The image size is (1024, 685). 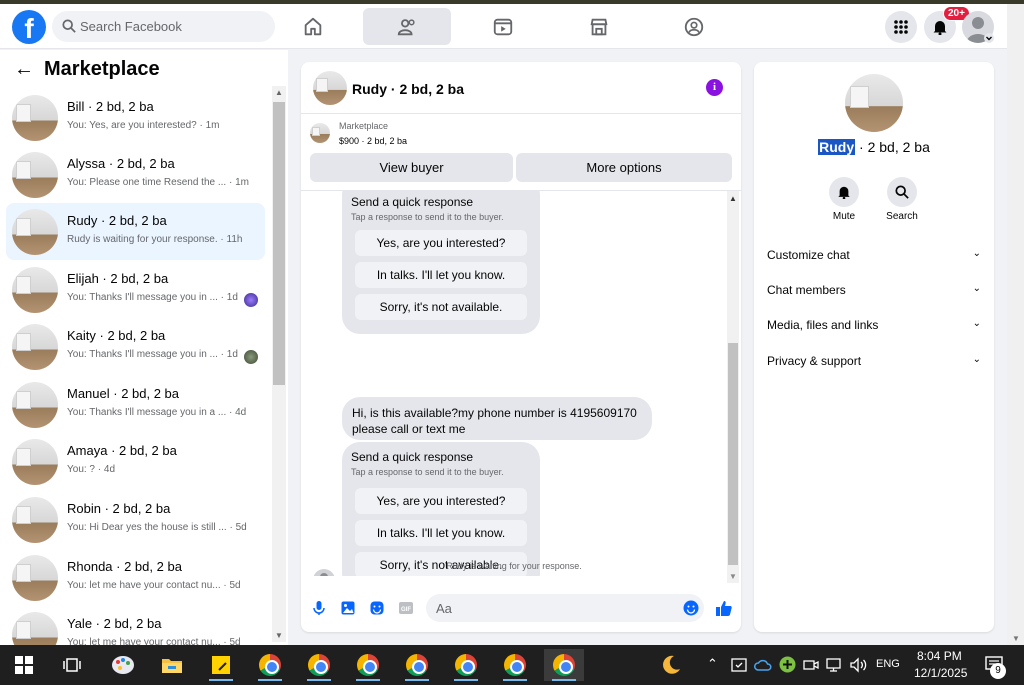 I want to click on emoji-icon, so click(x=691, y=608).